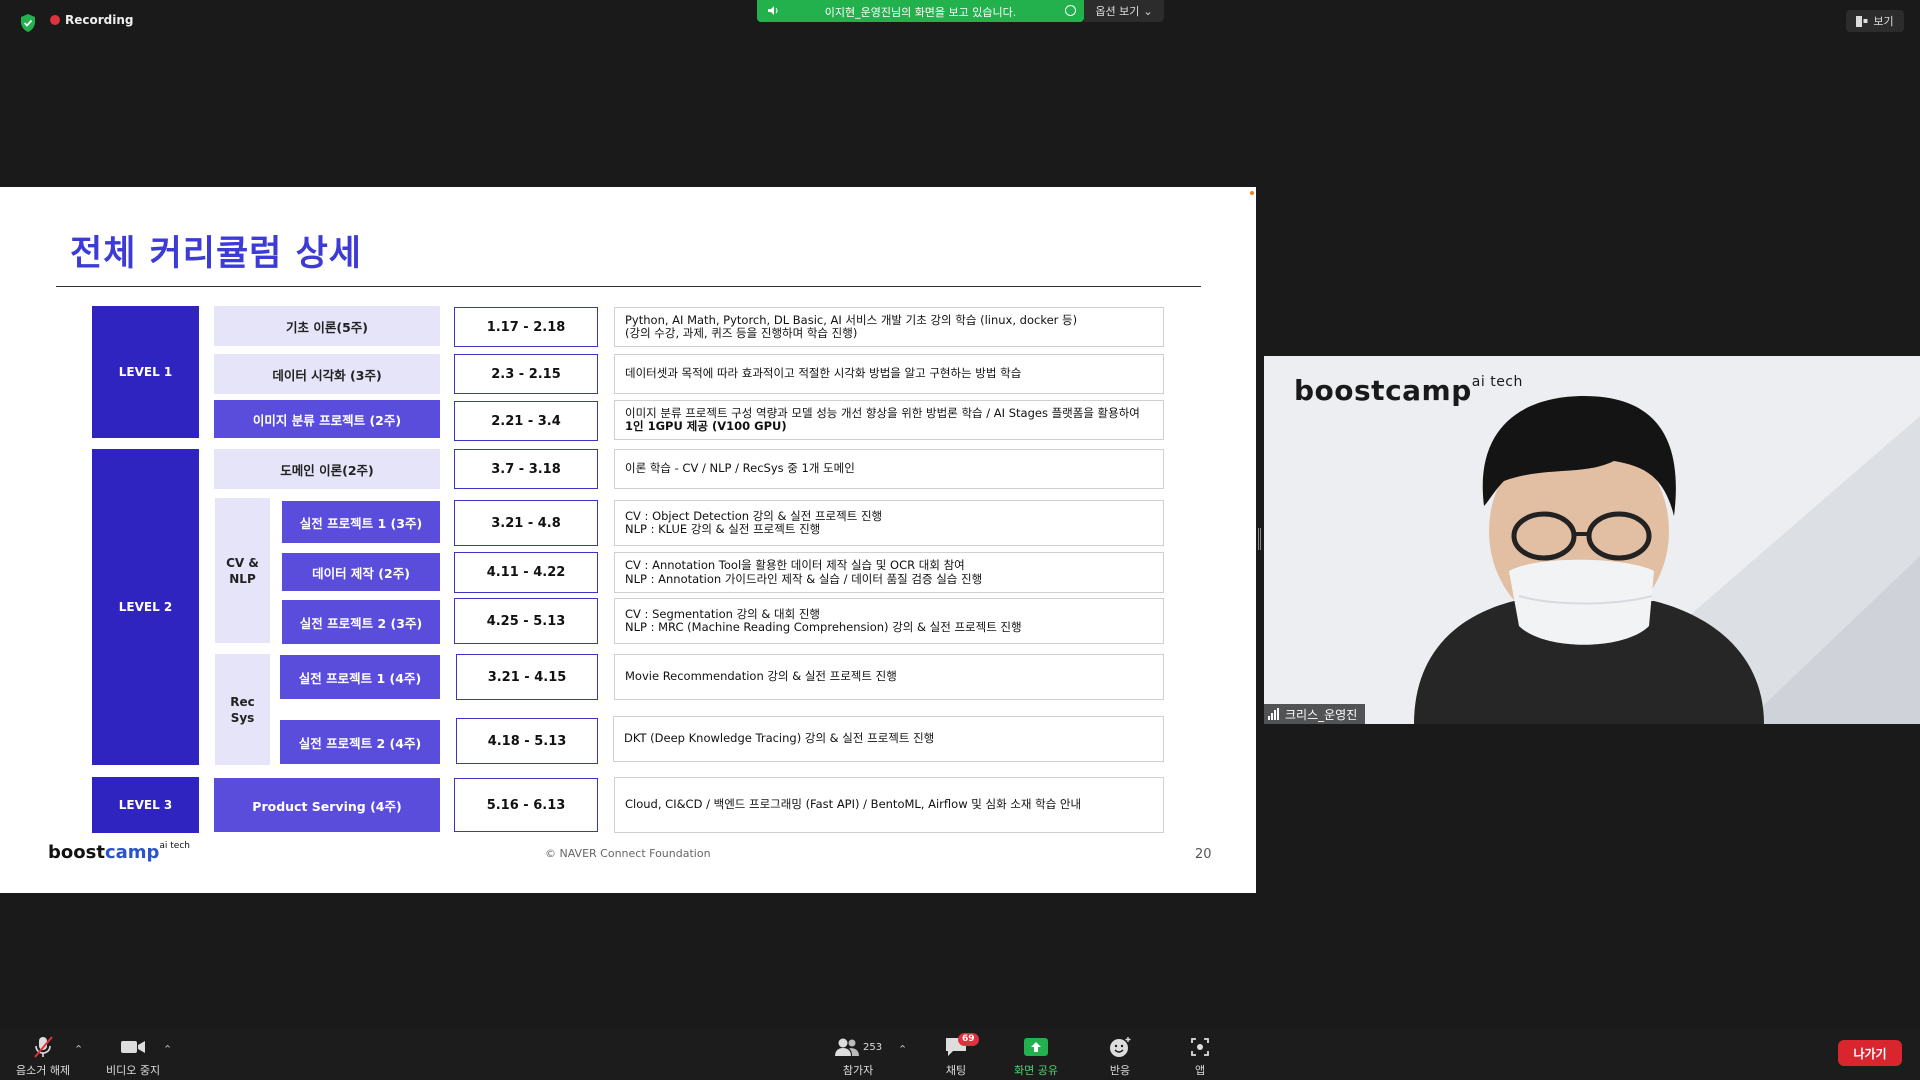 This screenshot has height=1080, width=1920. I want to click on webcam-boostcamp-logo: boostcampai tech, so click(1408, 390).